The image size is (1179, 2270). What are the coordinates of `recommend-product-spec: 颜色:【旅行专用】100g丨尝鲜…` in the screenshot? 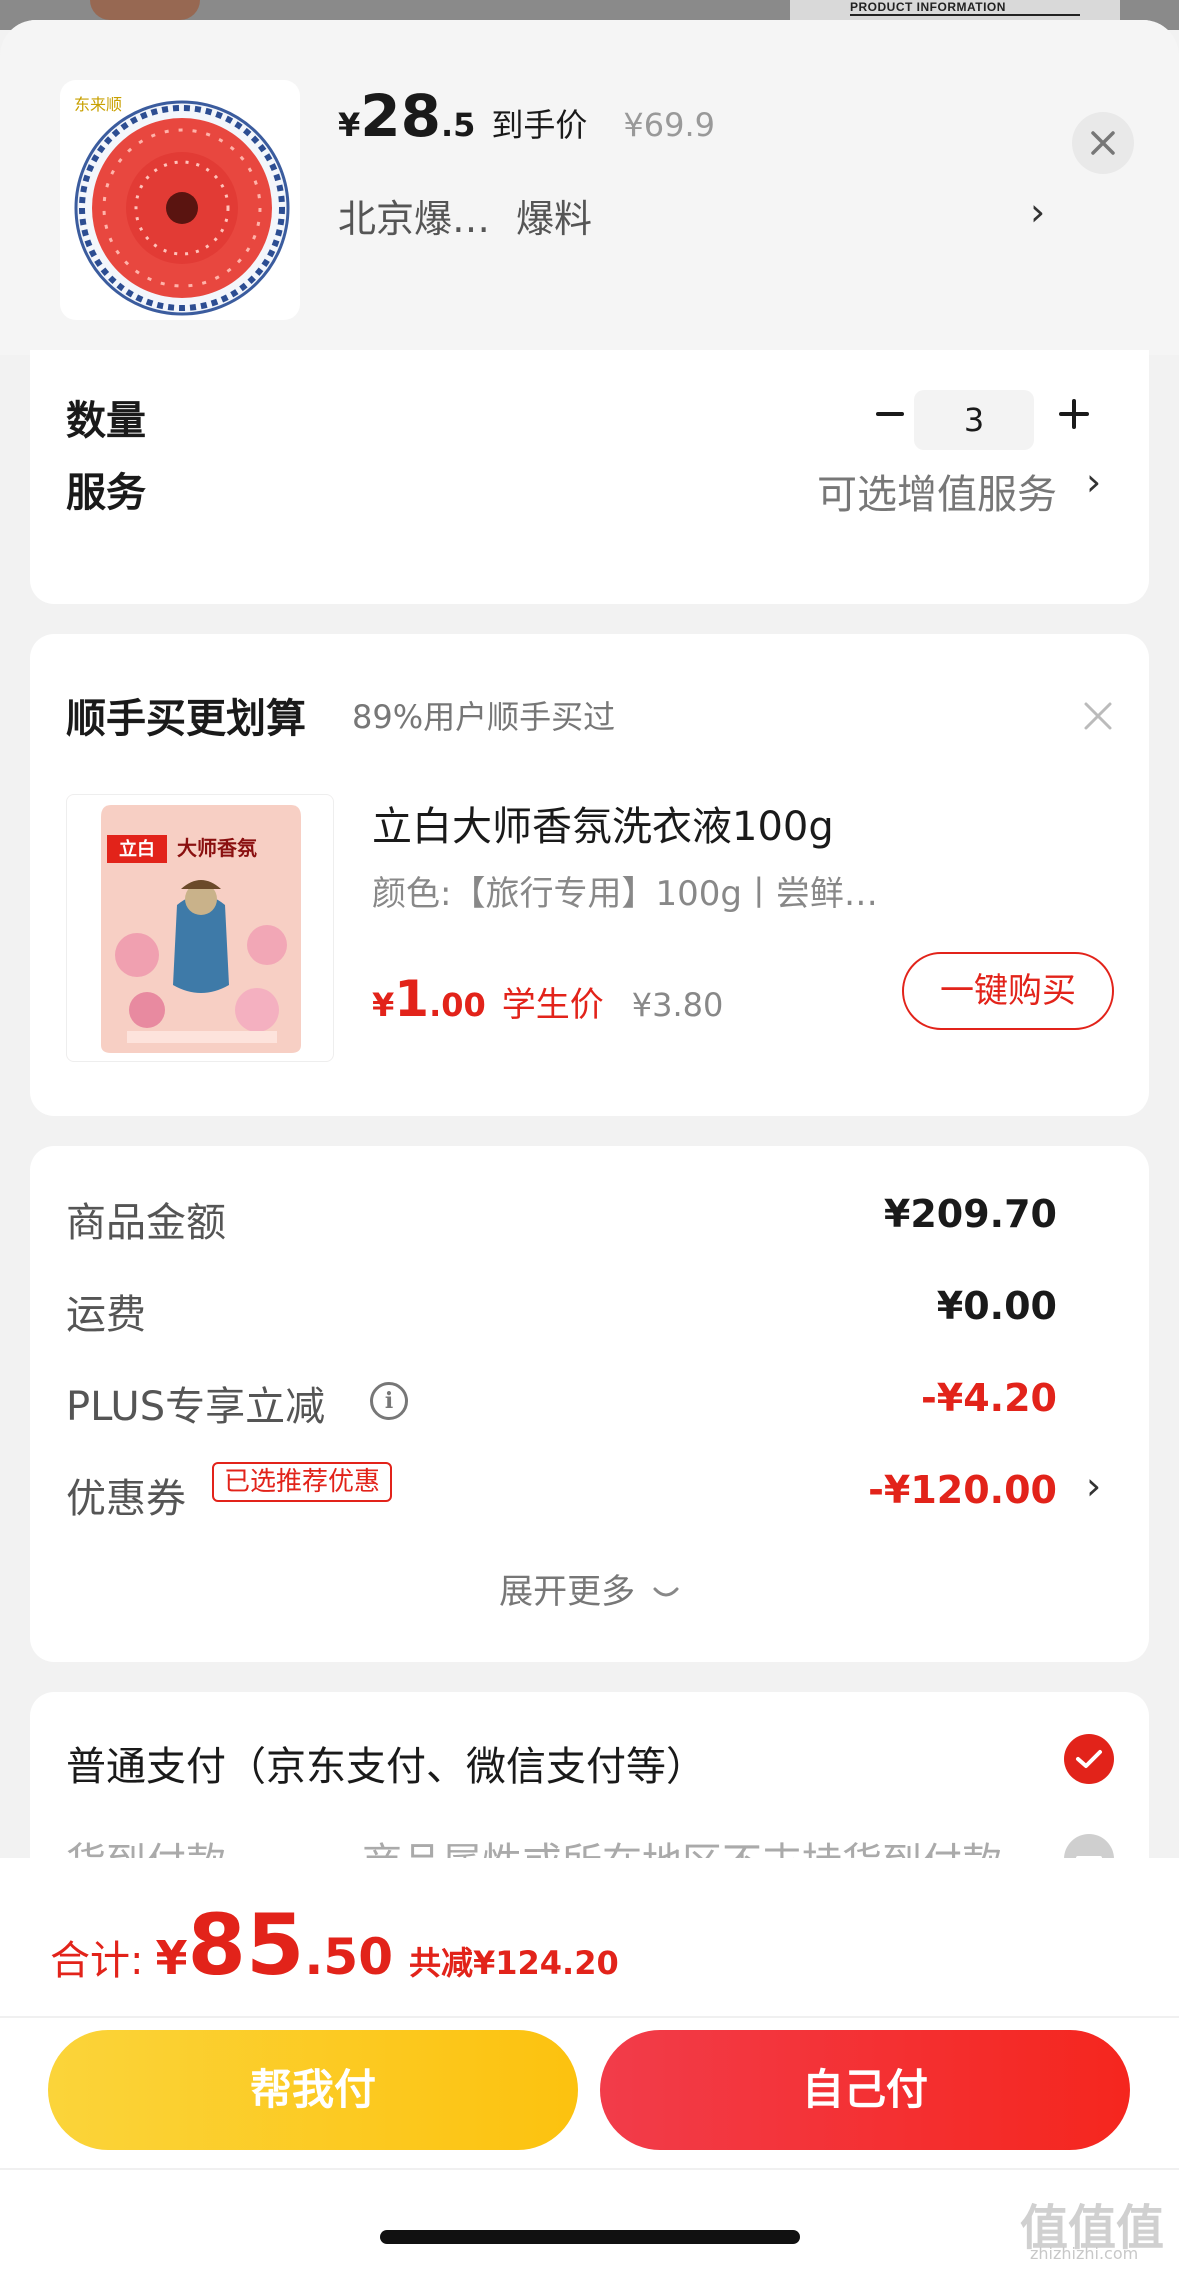 It's located at (625, 894).